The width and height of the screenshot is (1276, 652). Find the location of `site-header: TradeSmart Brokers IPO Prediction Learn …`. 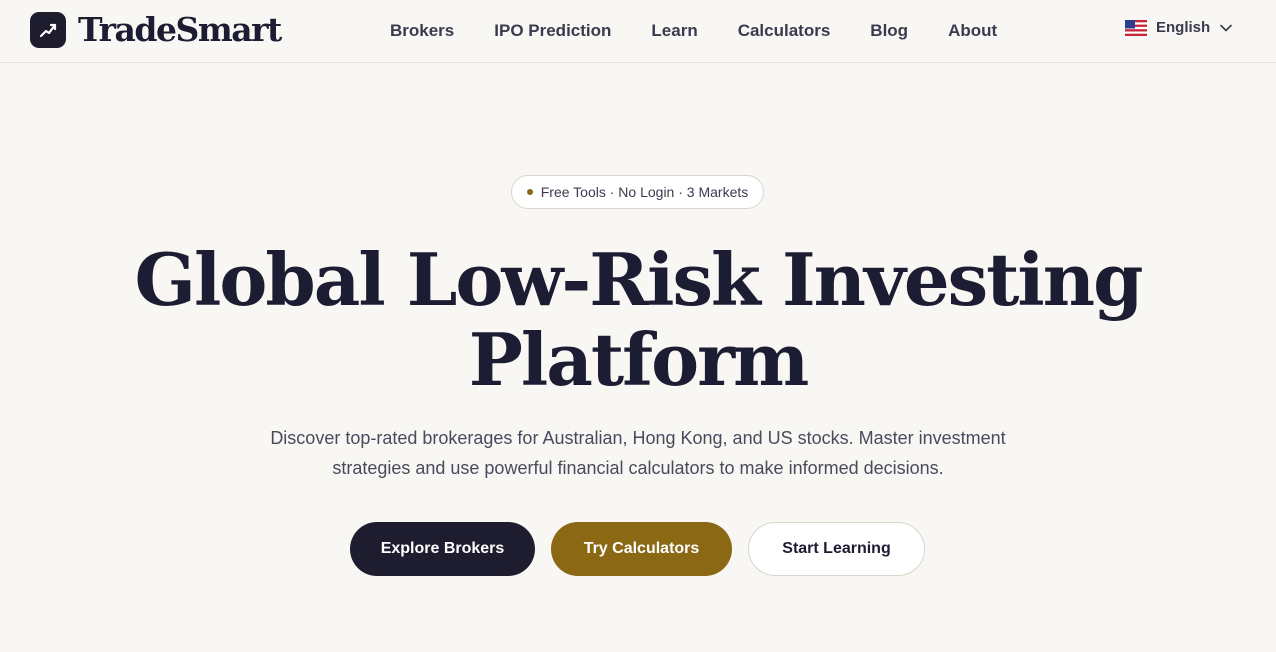

site-header: TradeSmart Brokers IPO Prediction Learn … is located at coordinates (638, 31).